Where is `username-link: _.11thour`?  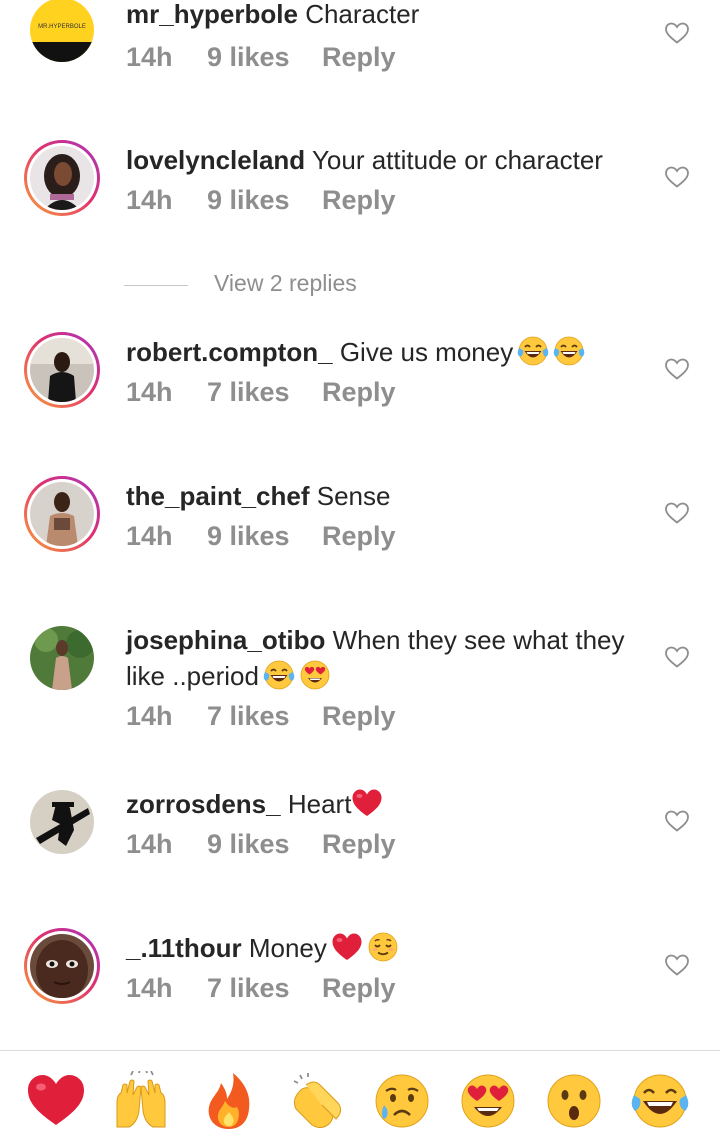 username-link: _.11thour is located at coordinates (184, 948).